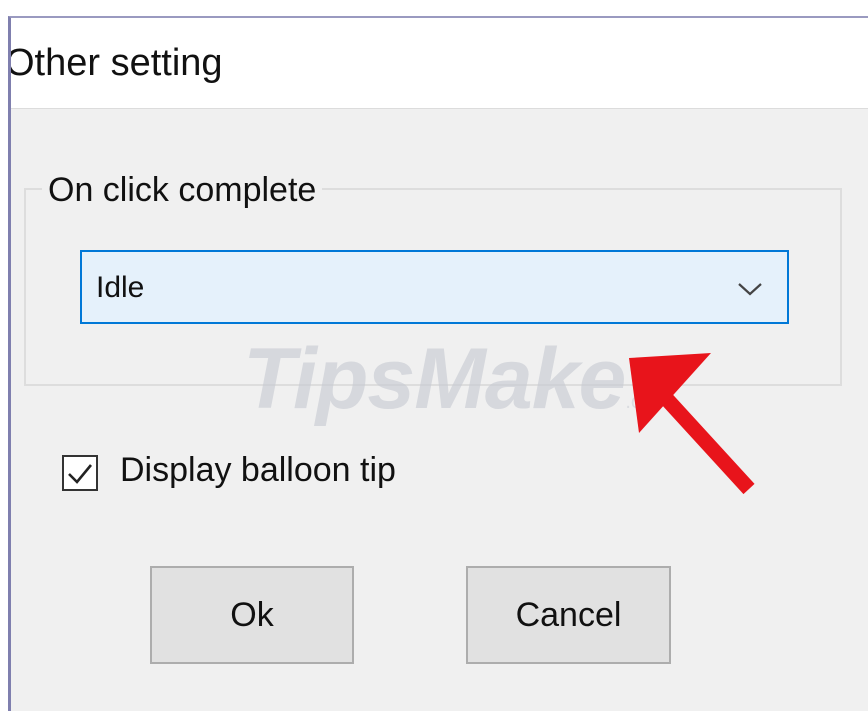 Image resolution: width=868 pixels, height=711 pixels. Describe the element at coordinates (117, 63) in the screenshot. I see `window-title: Other setting` at that location.